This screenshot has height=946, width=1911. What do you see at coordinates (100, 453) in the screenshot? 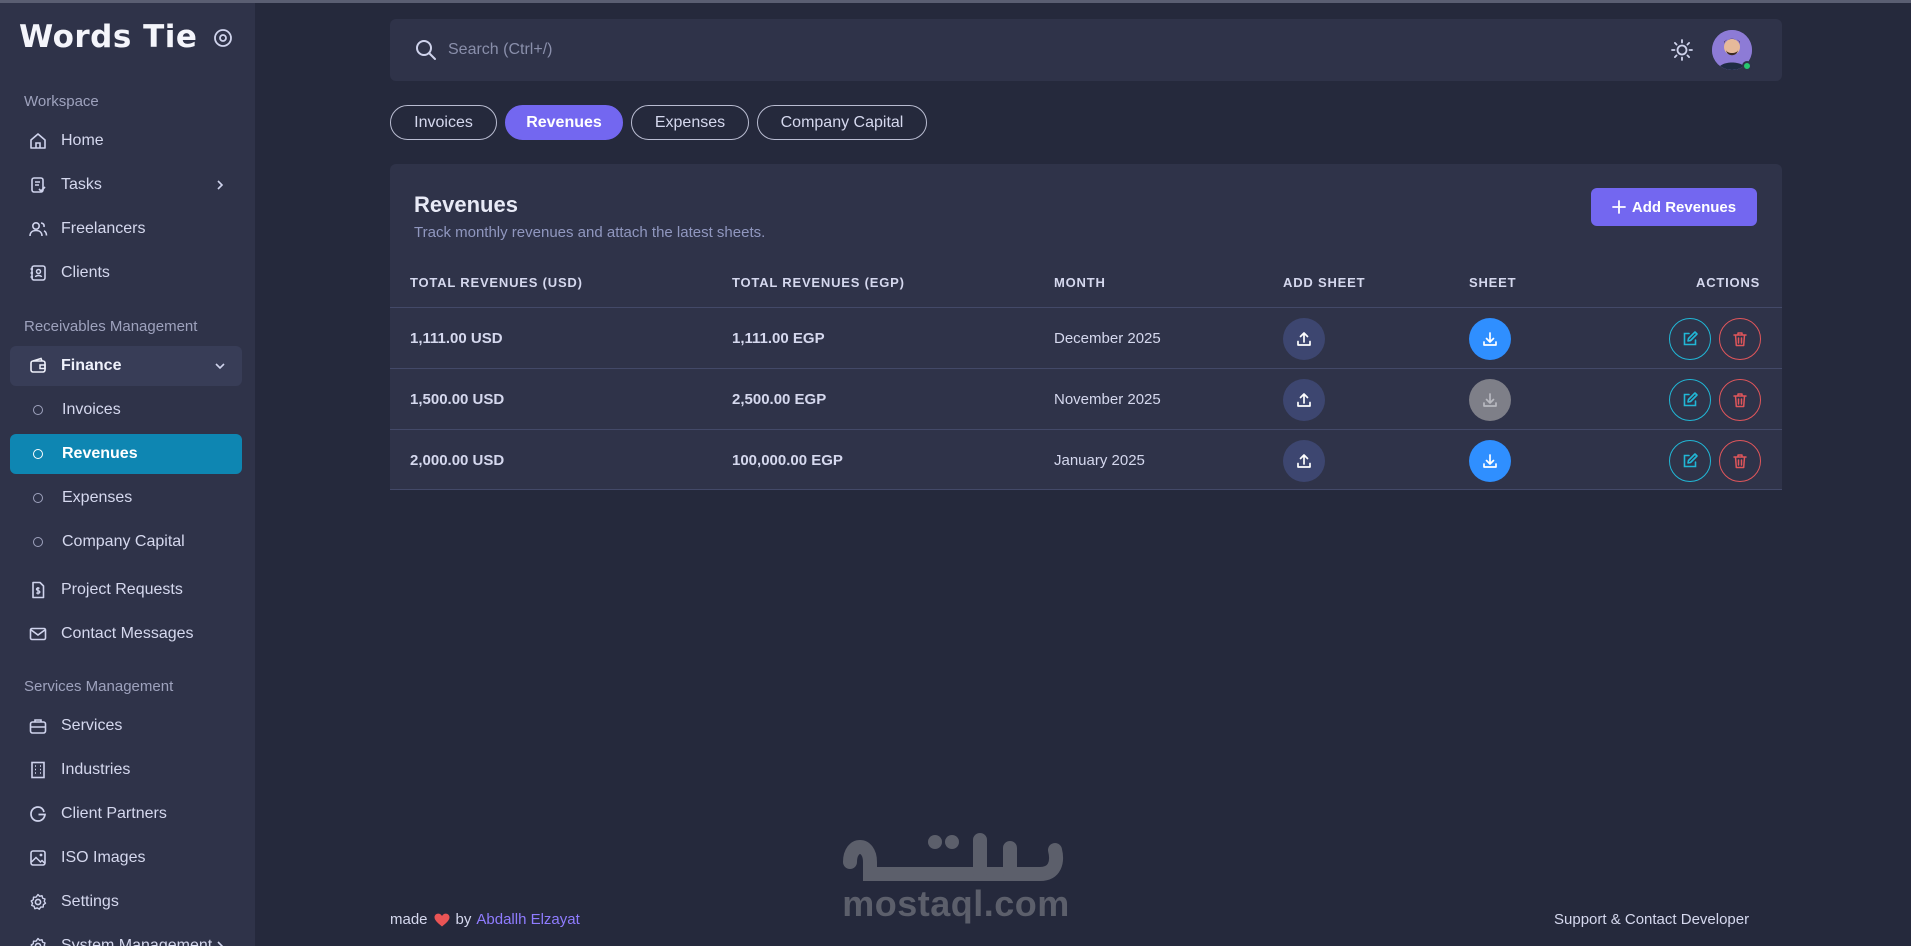
I see `sidebar-item-label: Revenues` at bounding box center [100, 453].